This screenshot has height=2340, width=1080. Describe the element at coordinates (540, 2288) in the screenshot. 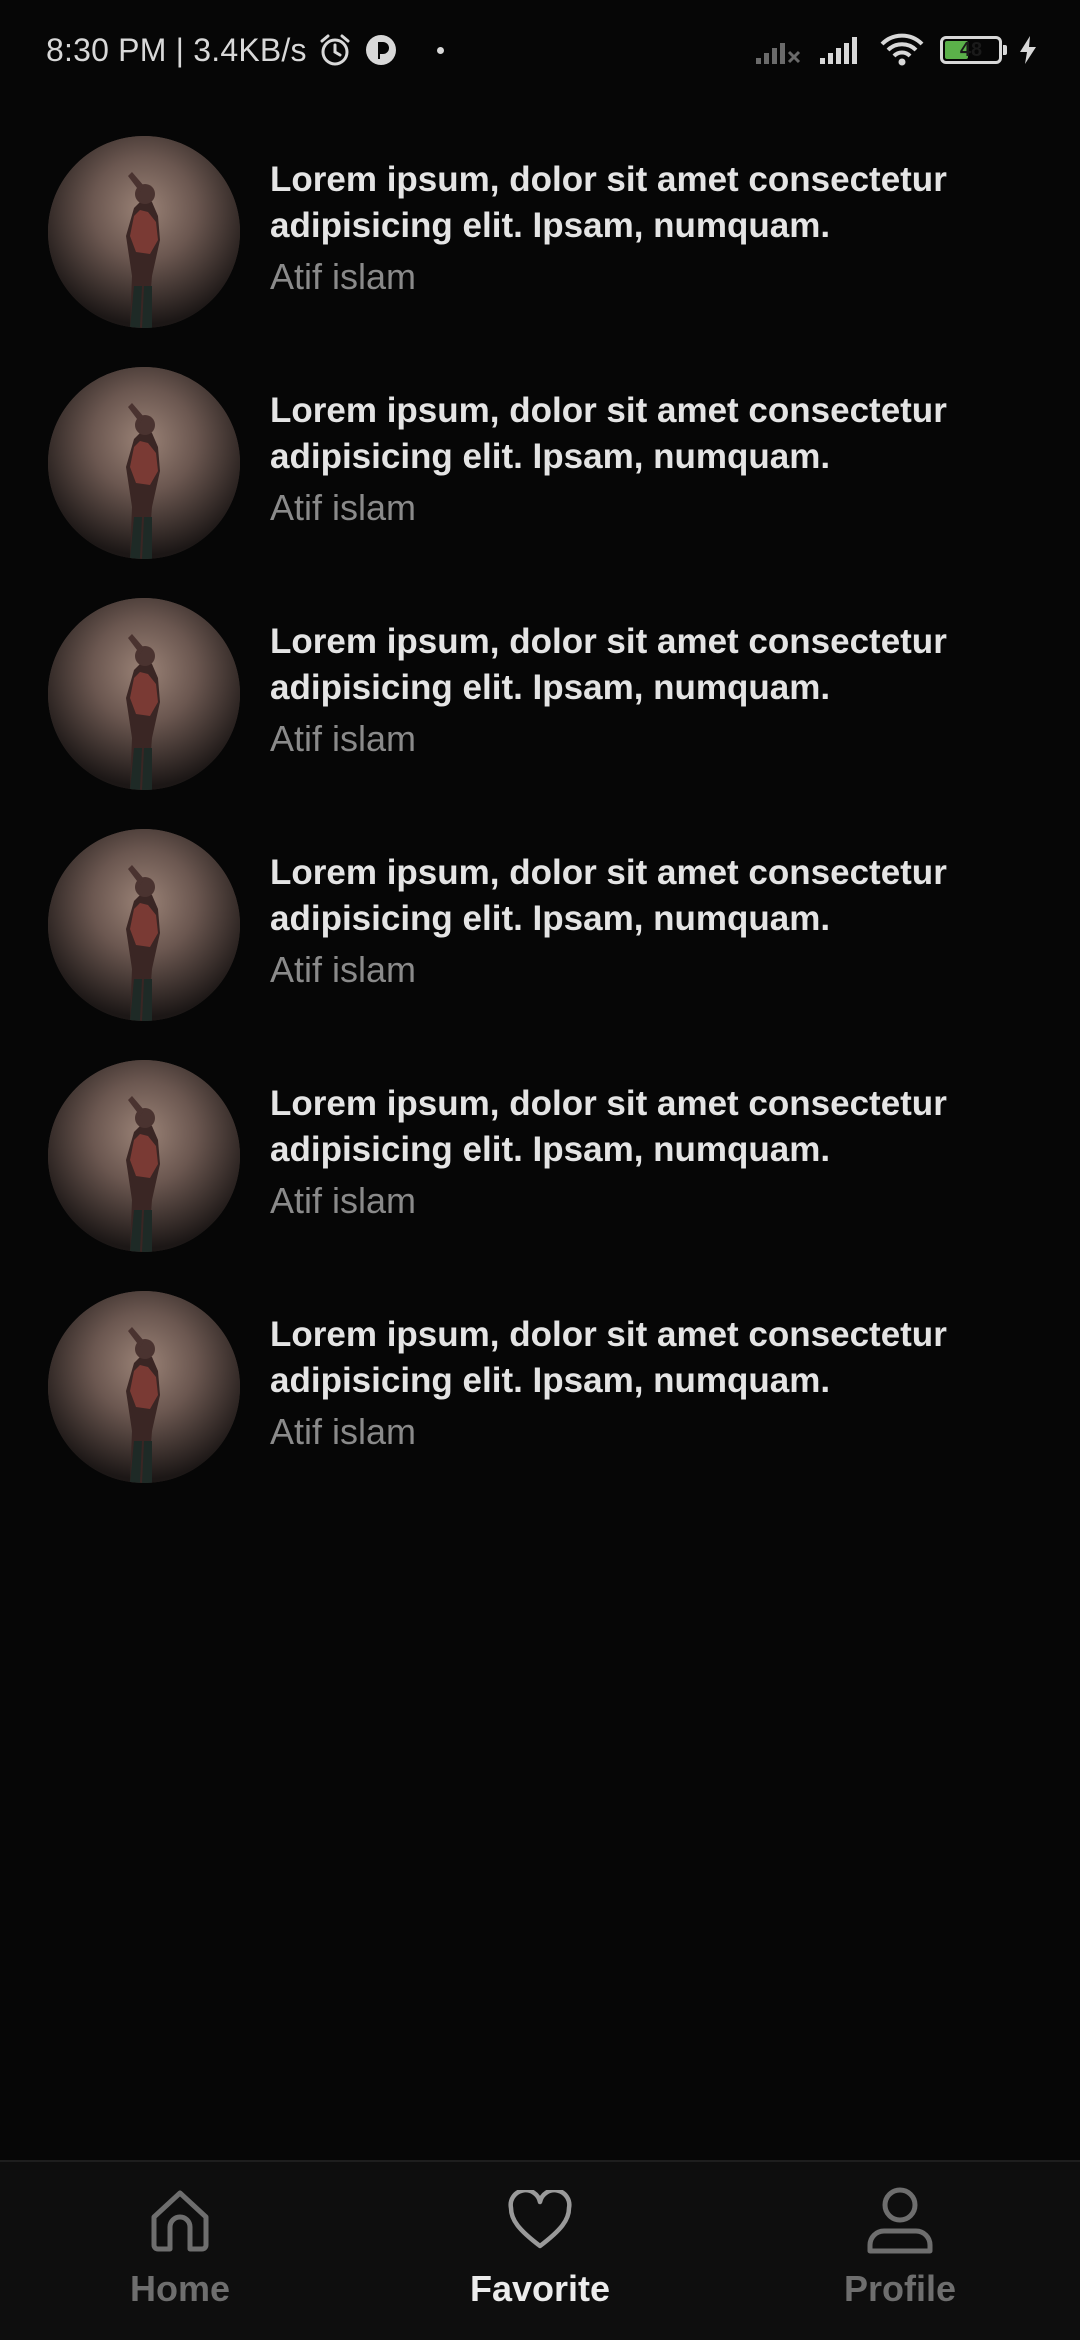

I see `nav-favorite-label: Favorite` at that location.